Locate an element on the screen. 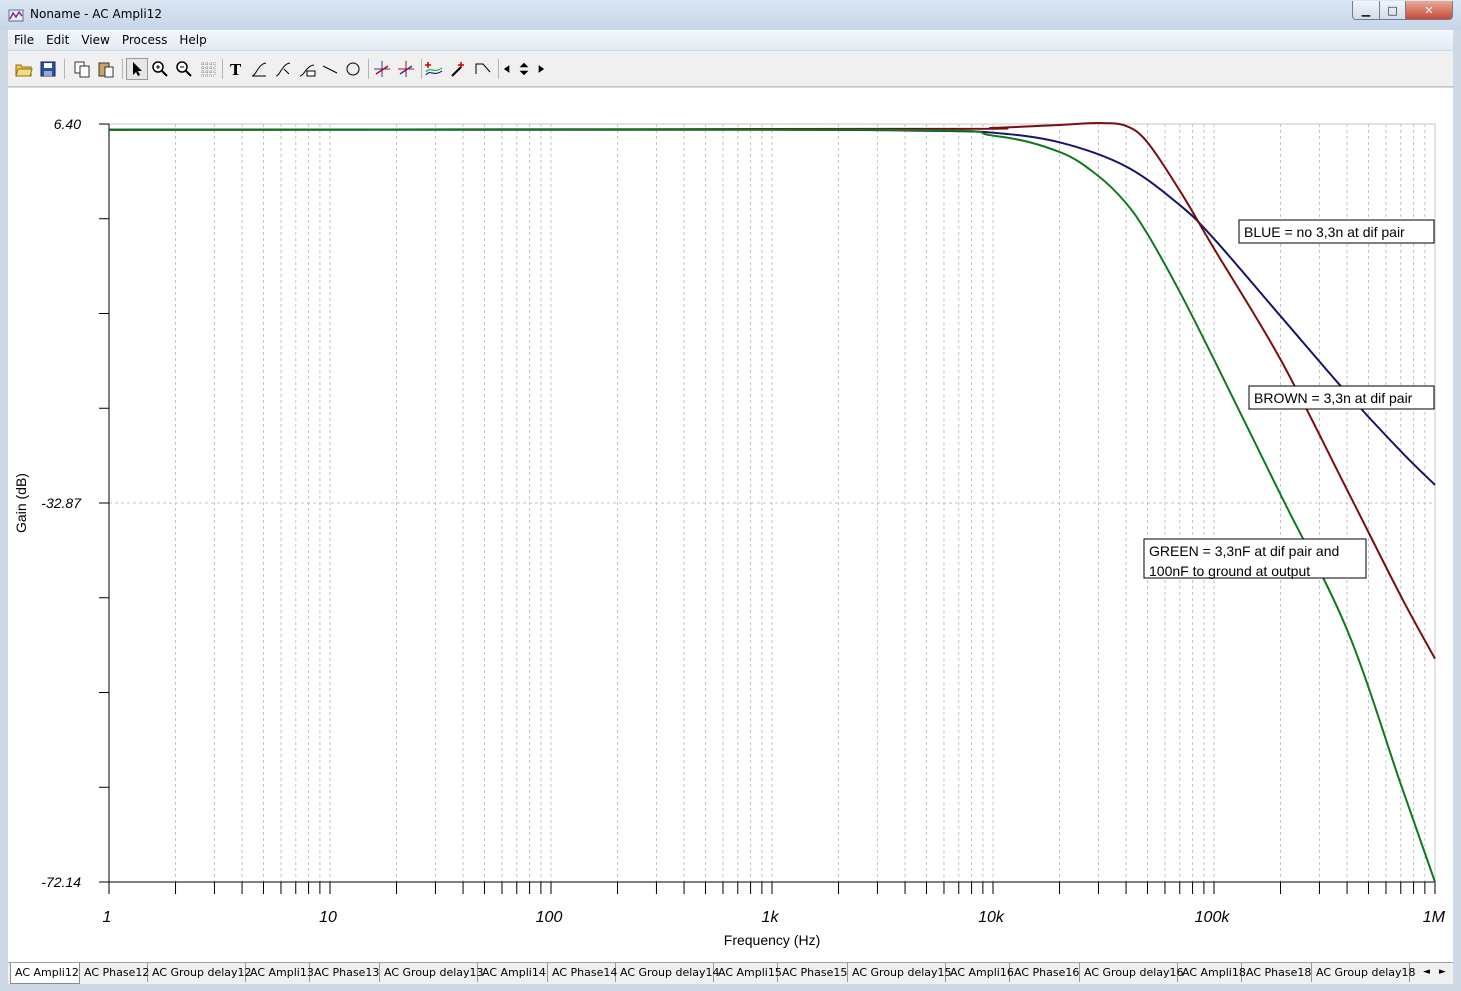 The height and width of the screenshot is (991, 1461). zoom-out-icon is located at coordinates (184, 69).